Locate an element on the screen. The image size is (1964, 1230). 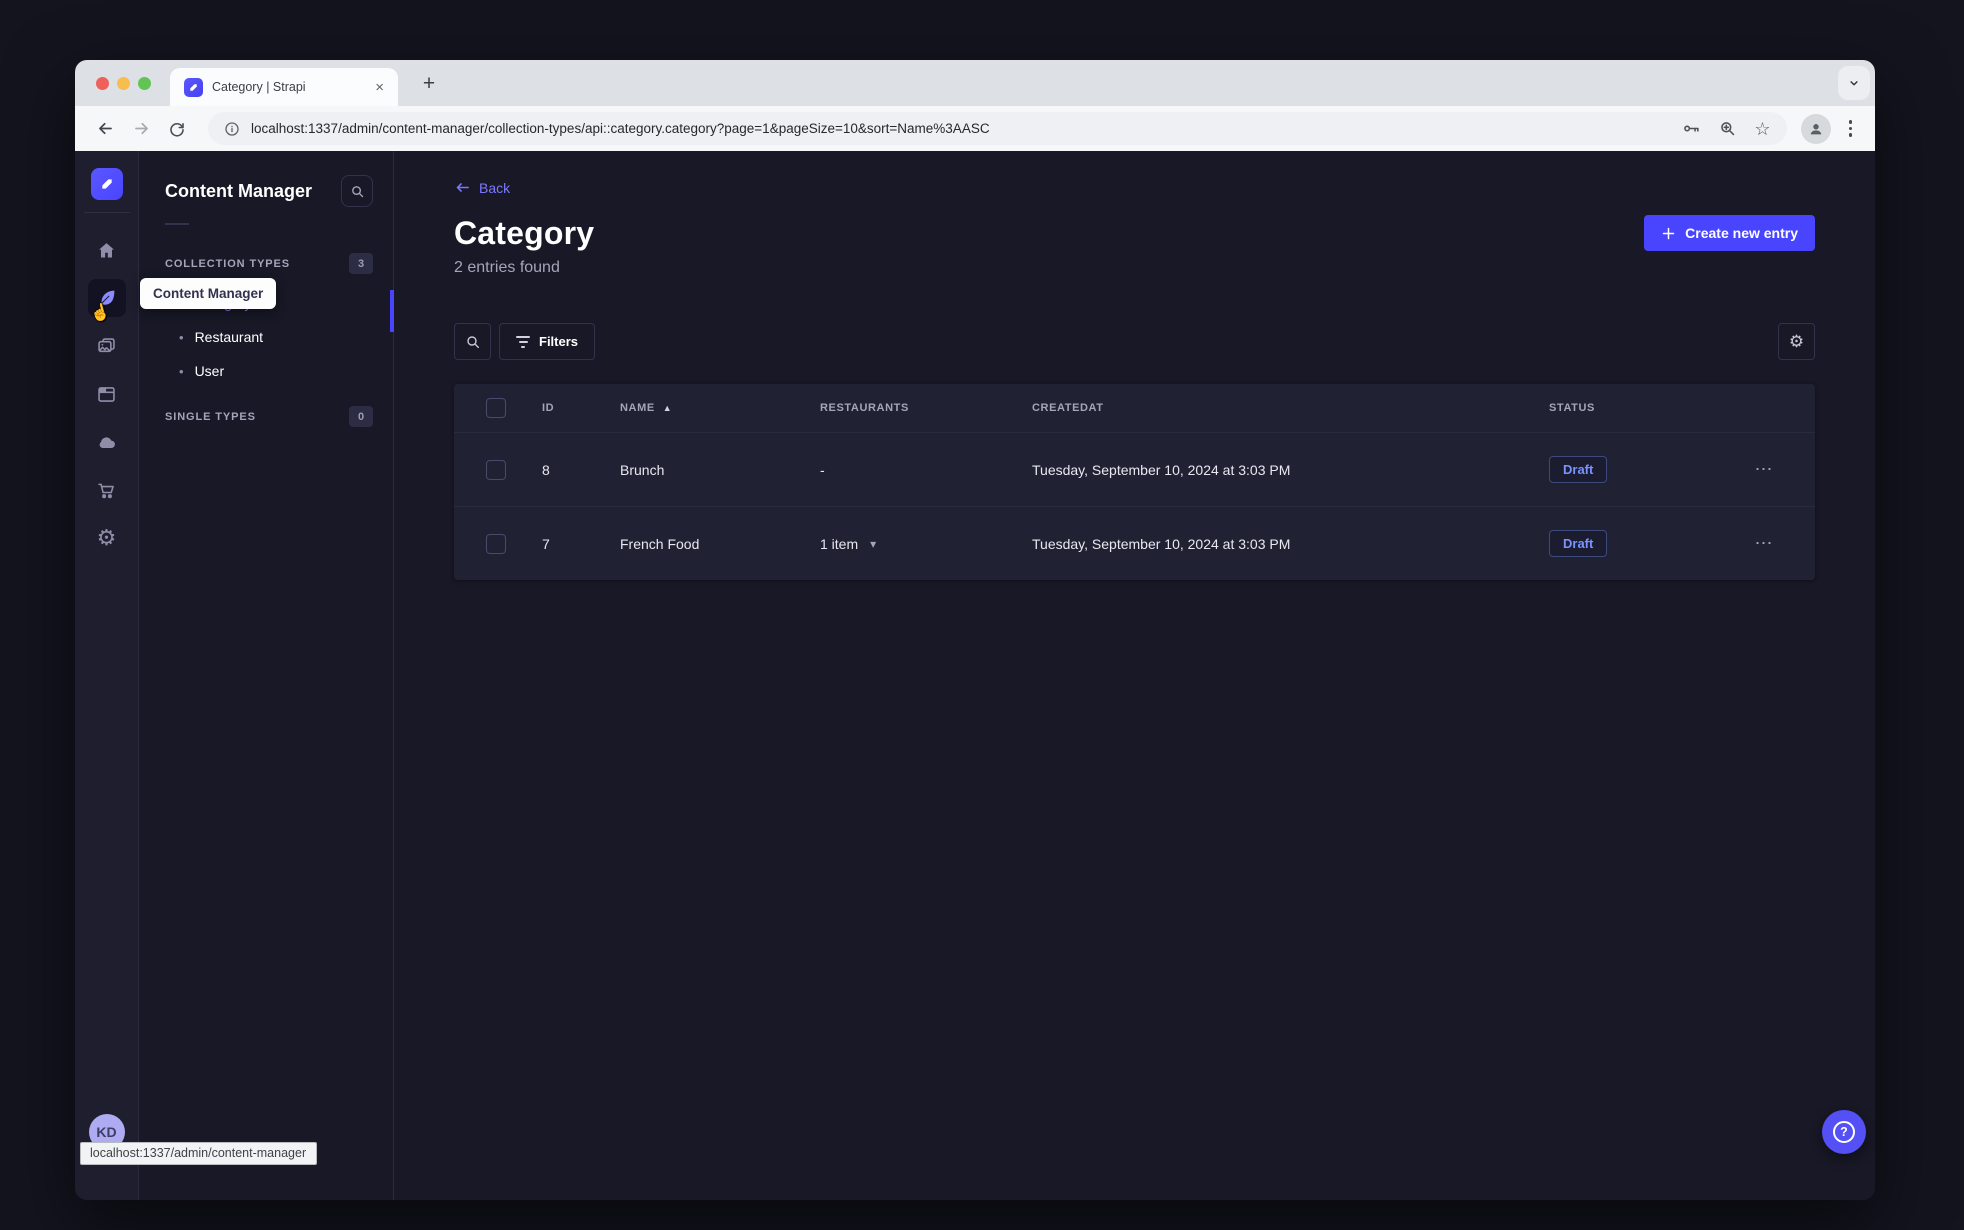
cell-restaurants: - is located at coordinates (822, 469).